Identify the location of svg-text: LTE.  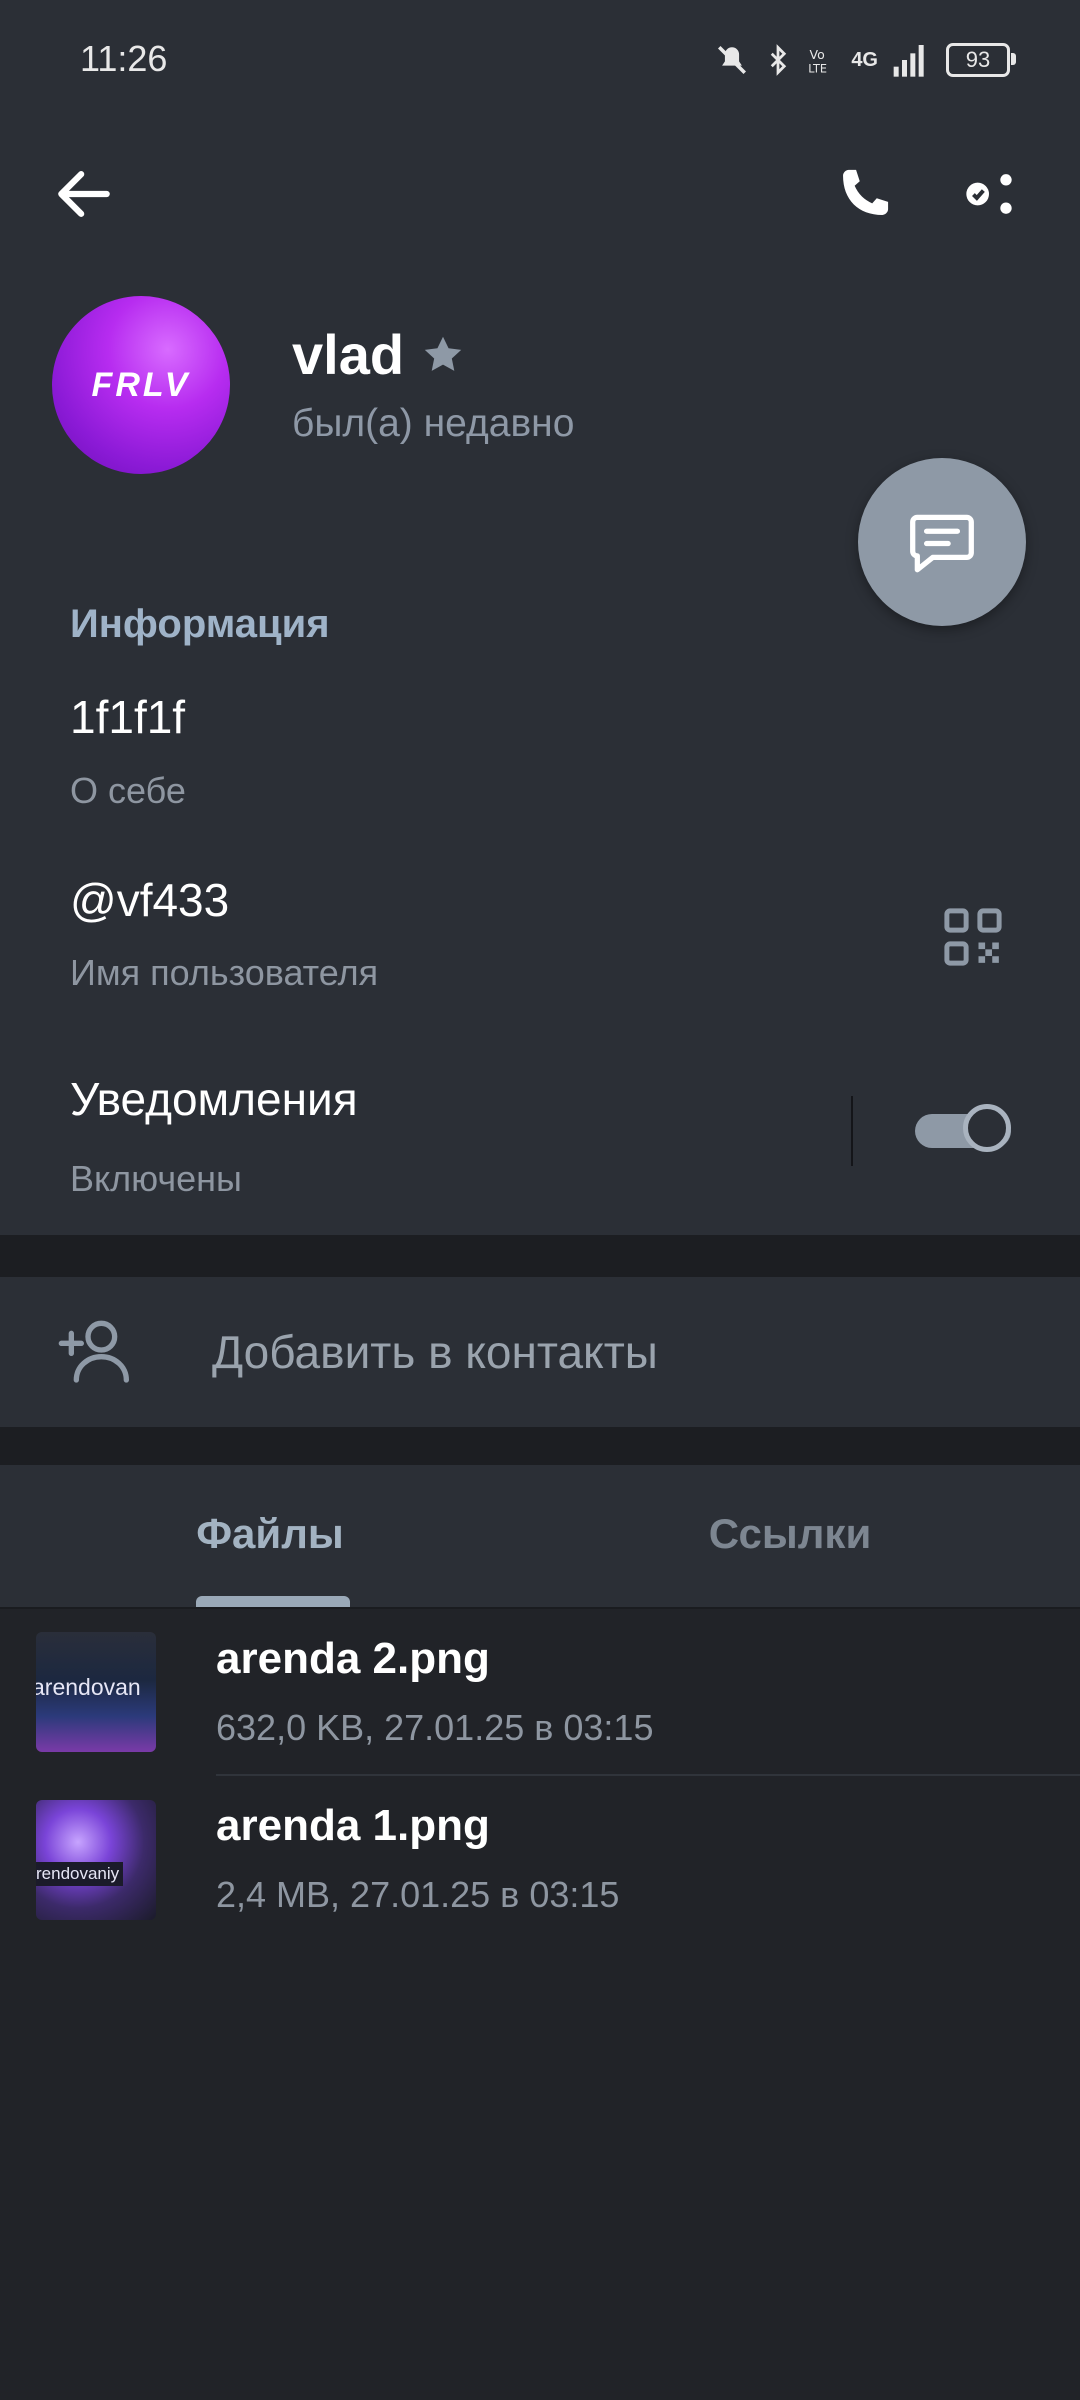
(818, 69).